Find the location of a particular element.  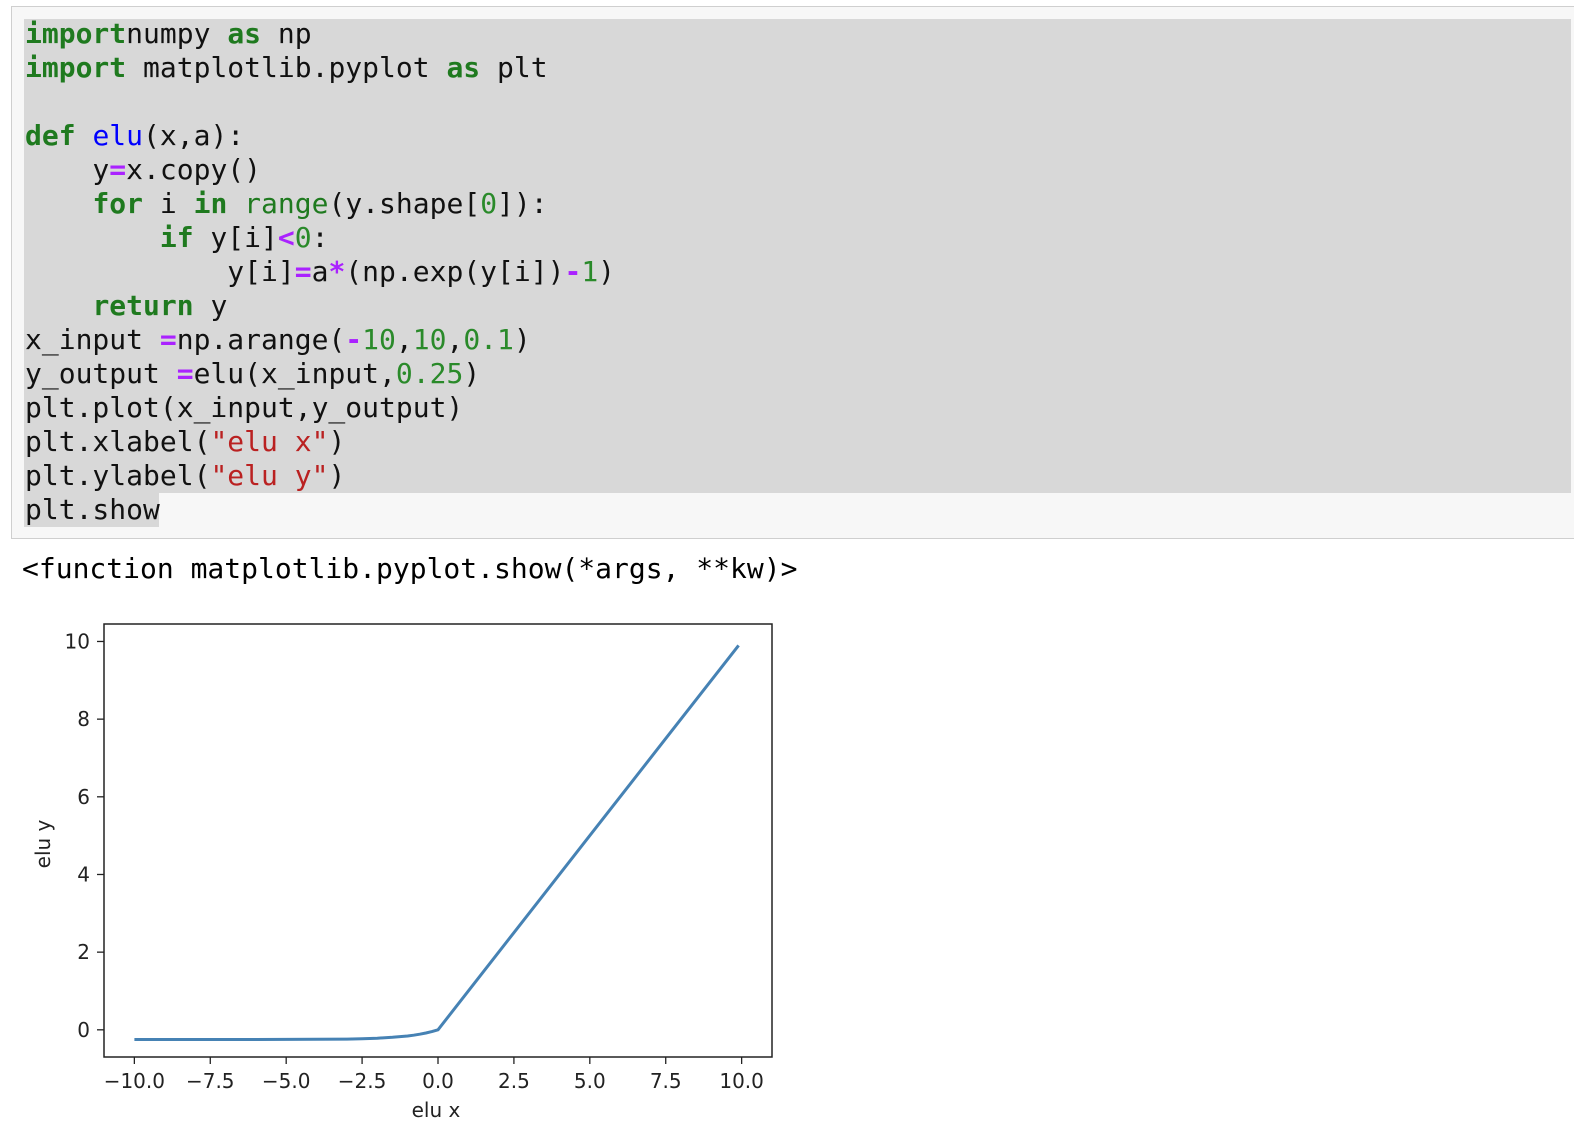

code-token: a is located at coordinates (320, 271).